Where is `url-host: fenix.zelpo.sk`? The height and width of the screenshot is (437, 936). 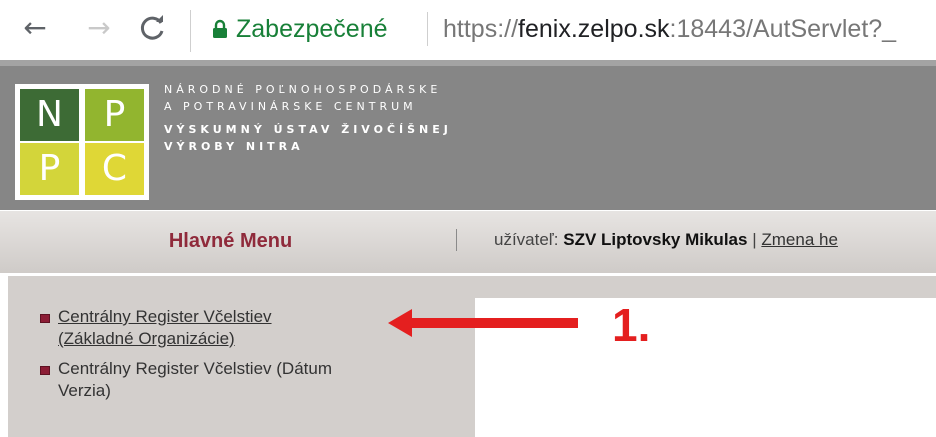 url-host: fenix.zelpo.sk is located at coordinates (594, 29).